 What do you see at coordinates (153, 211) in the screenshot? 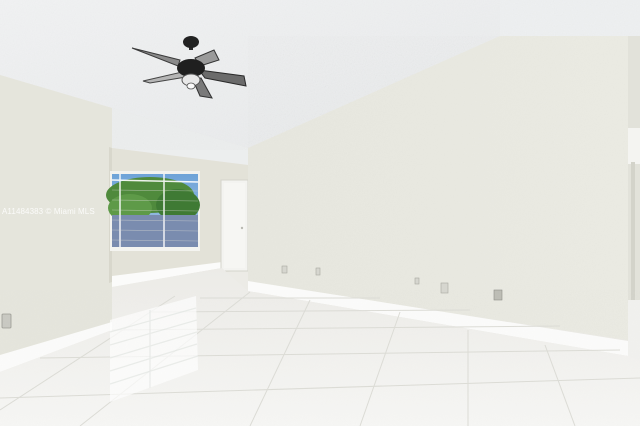
I see `window-icon` at bounding box center [153, 211].